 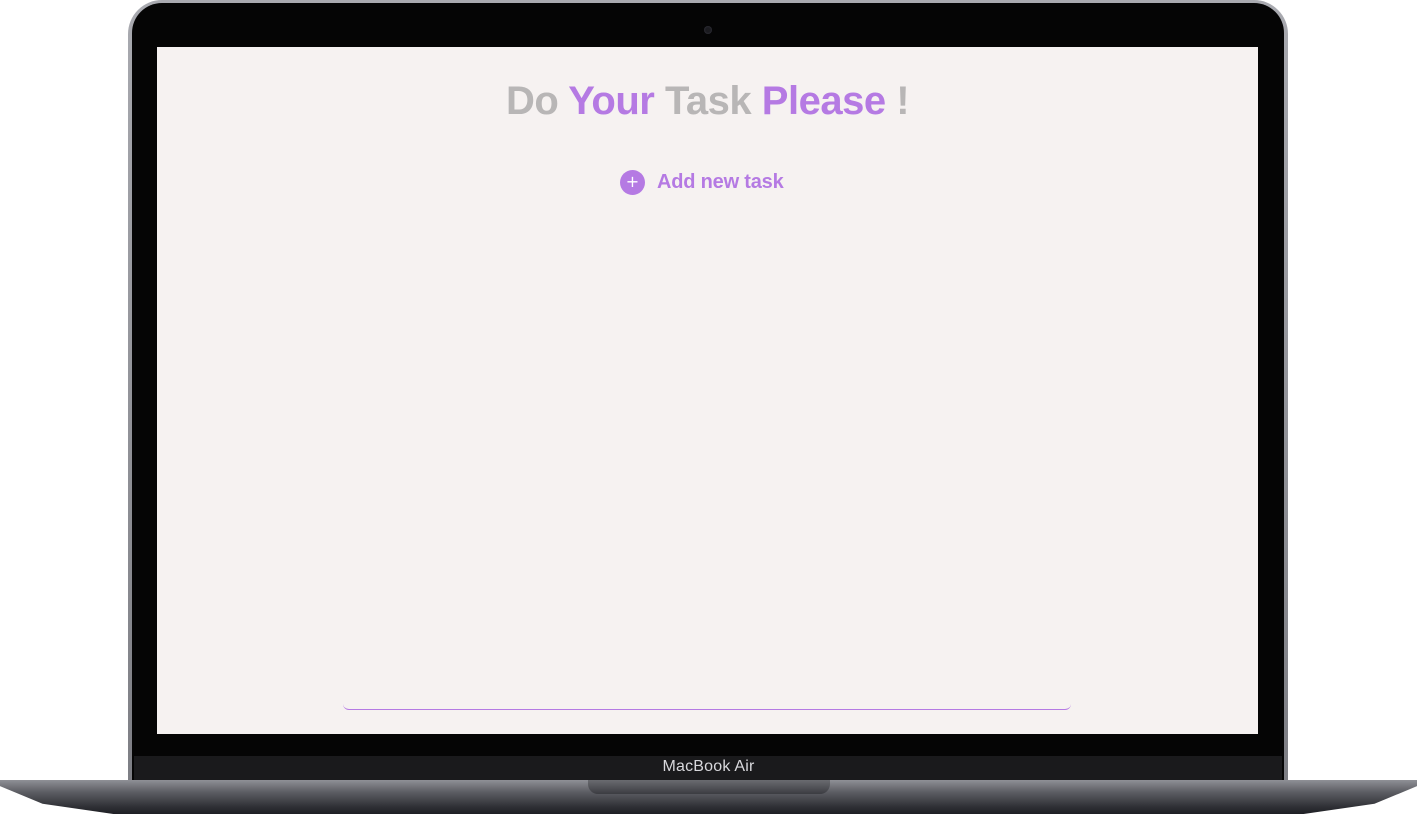 I want to click on add-new-task-button: + Add new task, so click(x=702, y=182).